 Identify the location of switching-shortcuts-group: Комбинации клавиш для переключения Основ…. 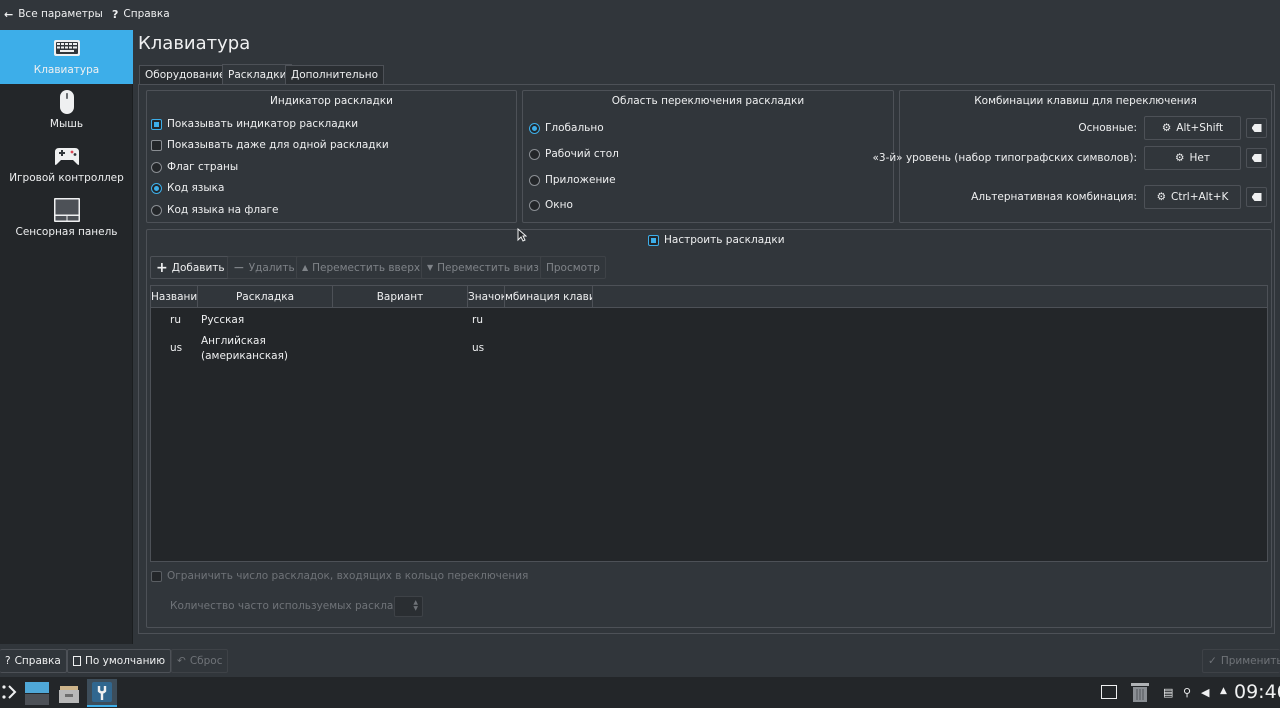
(1072, 156).